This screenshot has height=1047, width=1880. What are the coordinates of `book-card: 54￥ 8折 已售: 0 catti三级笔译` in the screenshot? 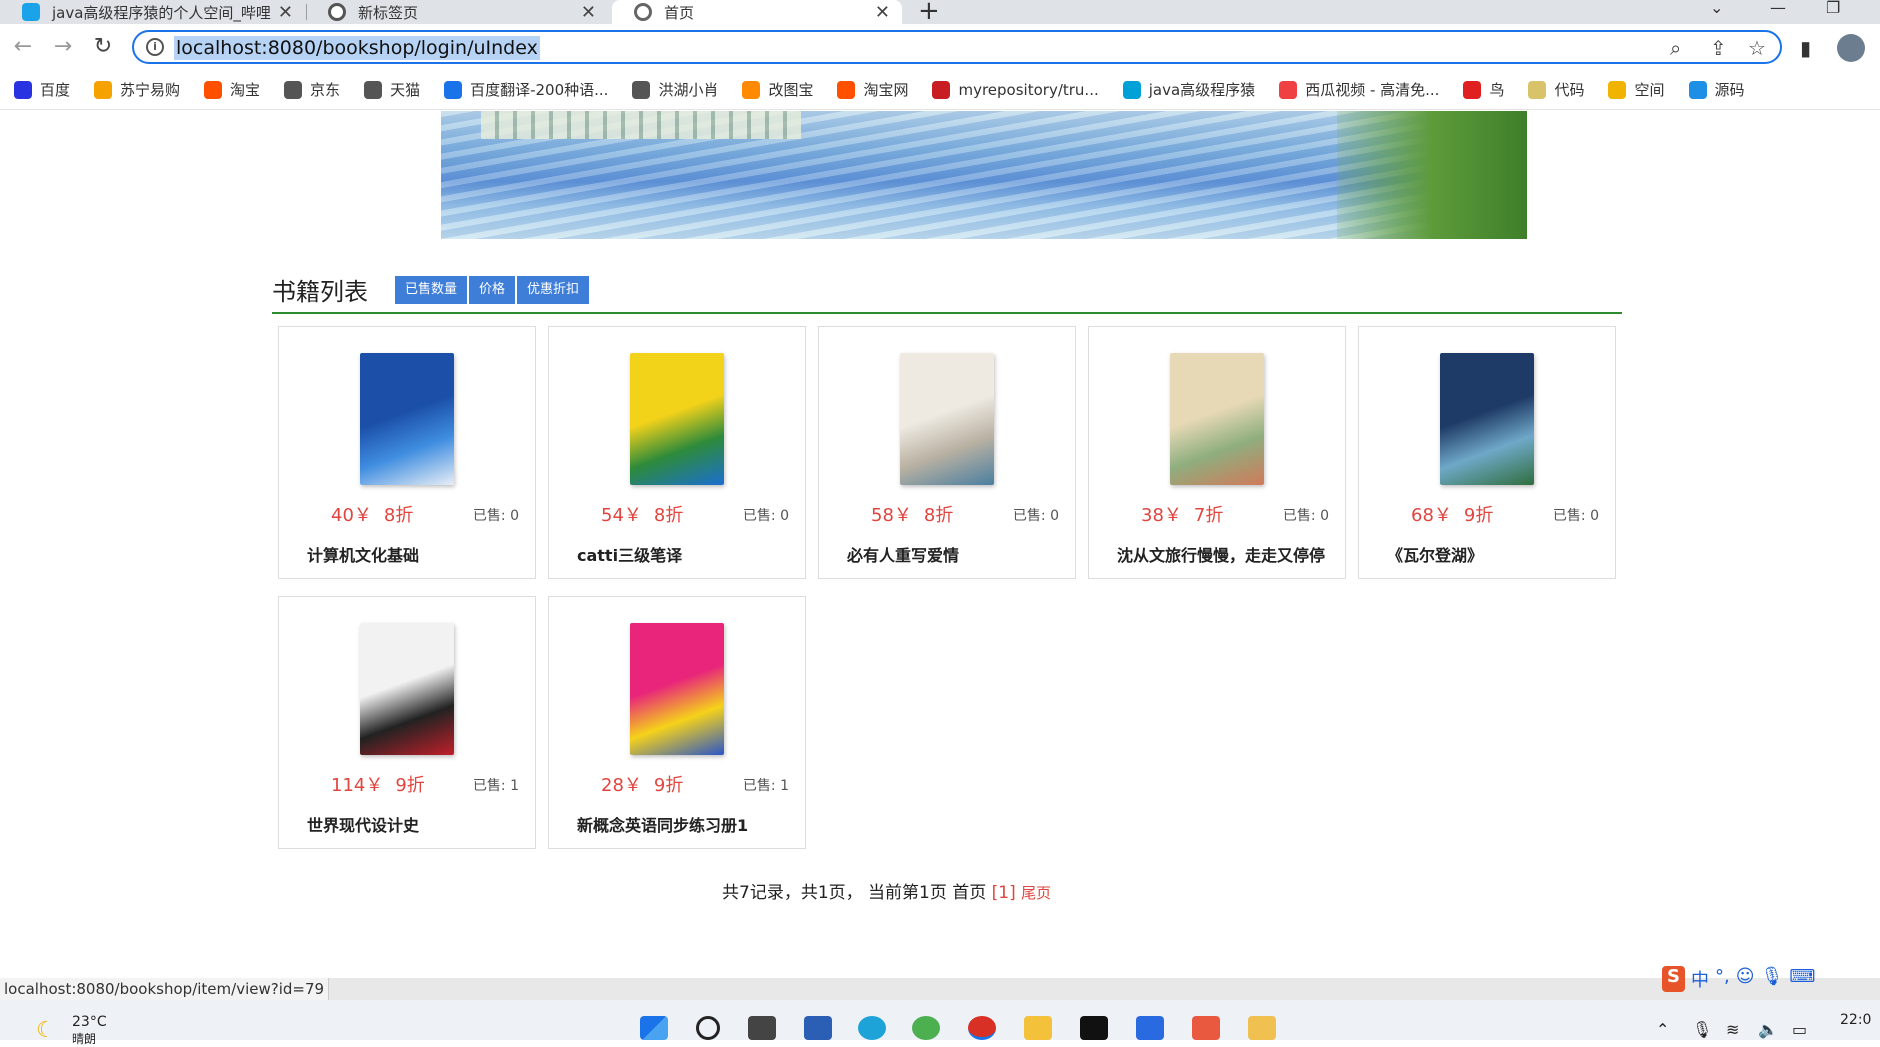 It's located at (677, 452).